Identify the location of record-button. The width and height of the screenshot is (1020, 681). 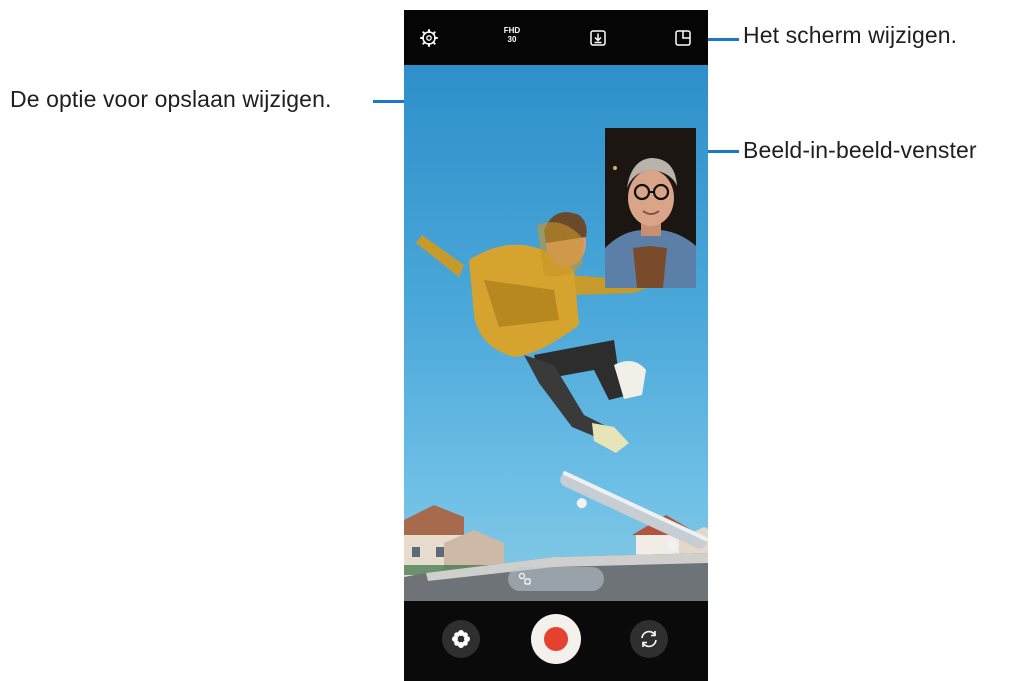
(556, 639).